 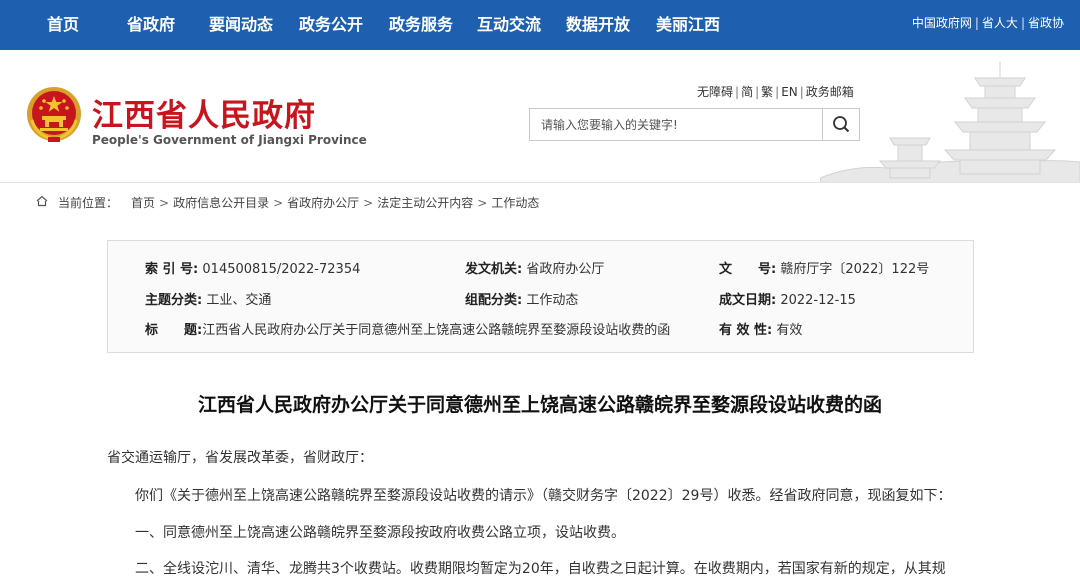 I want to click on info-validity: 有 效 性: 有效, so click(x=761, y=330).